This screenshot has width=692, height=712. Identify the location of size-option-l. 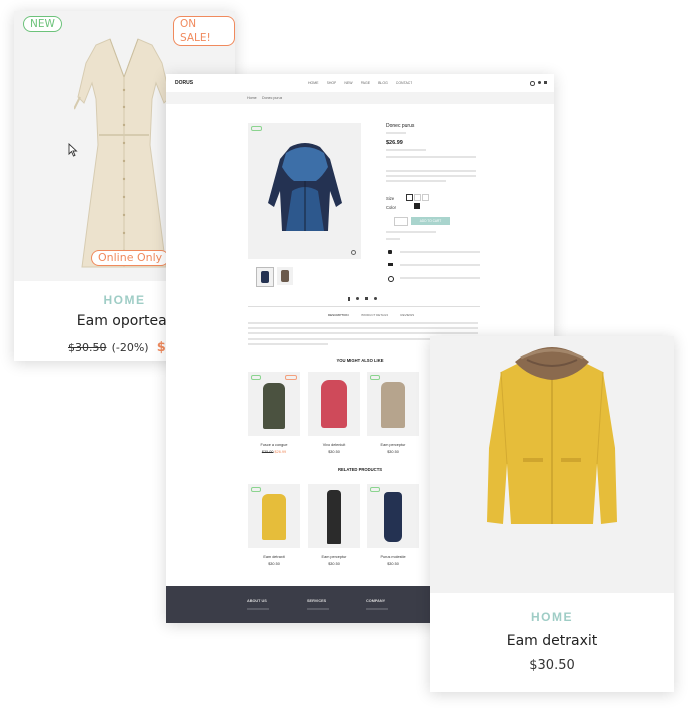
(425, 197).